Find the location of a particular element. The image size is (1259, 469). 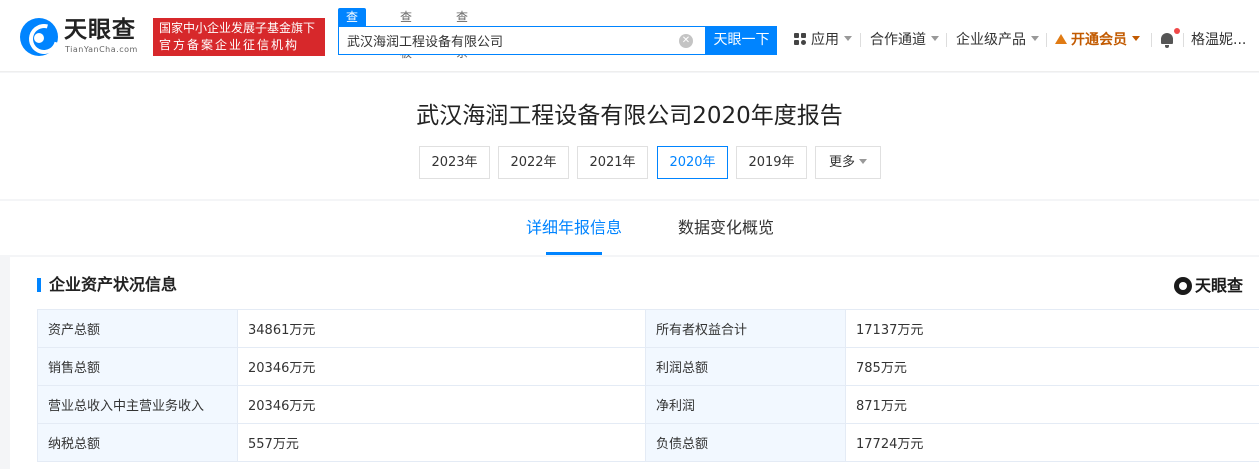

field-label: 负债总额 is located at coordinates (745, 442).